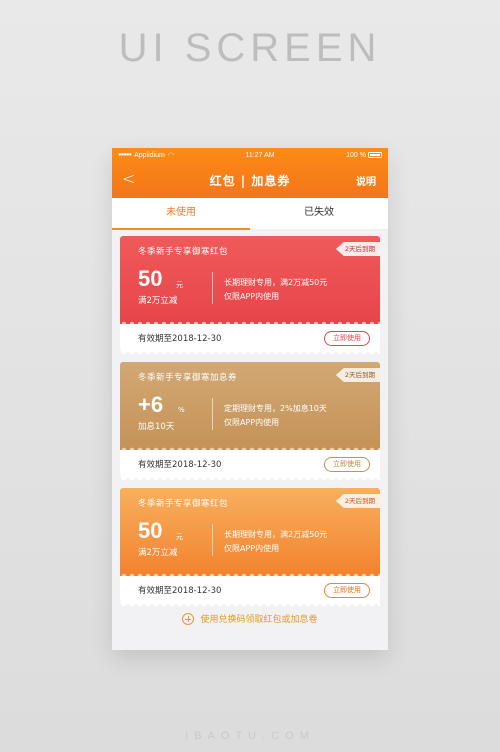 This screenshot has width=500, height=752. What do you see at coordinates (181, 410) in the screenshot?
I see `coupon-unit: %` at bounding box center [181, 410].